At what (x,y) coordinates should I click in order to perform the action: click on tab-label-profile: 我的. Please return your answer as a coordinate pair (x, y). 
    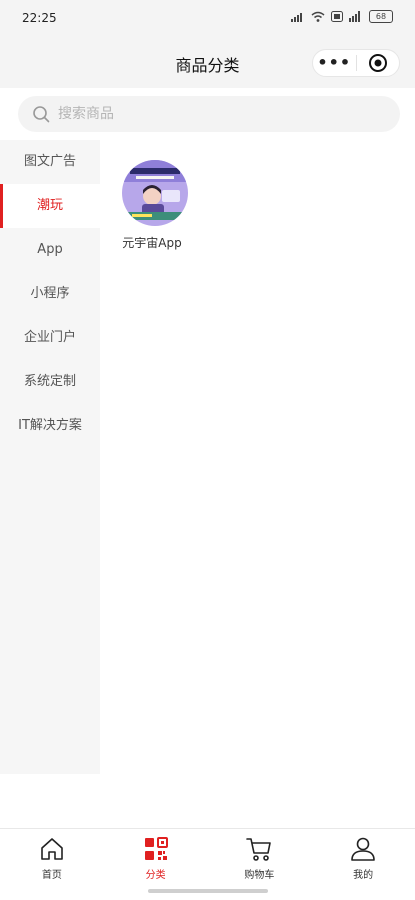
    Looking at the image, I should click on (363, 875).